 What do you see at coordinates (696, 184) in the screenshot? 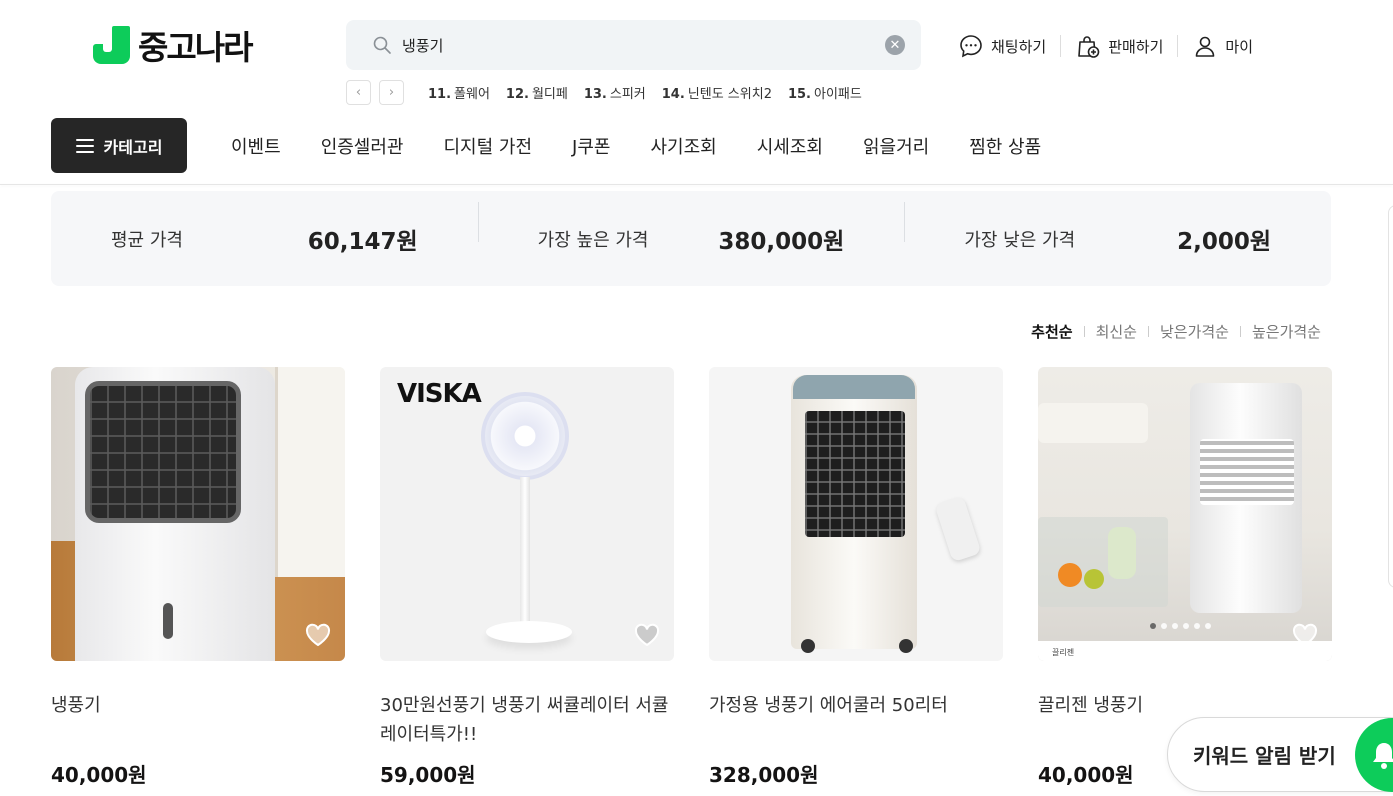
I see `header-divider-line` at bounding box center [696, 184].